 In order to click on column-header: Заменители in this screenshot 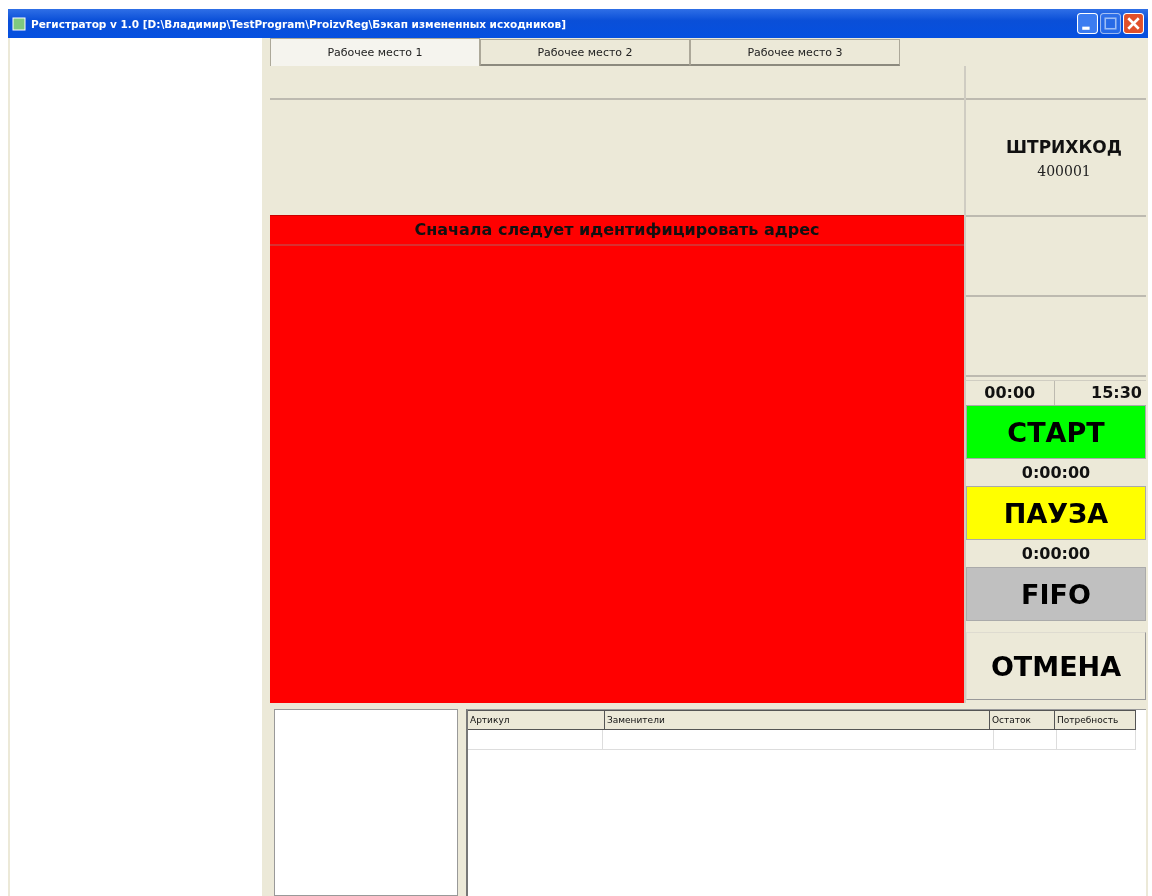, I will do `click(797, 720)`.